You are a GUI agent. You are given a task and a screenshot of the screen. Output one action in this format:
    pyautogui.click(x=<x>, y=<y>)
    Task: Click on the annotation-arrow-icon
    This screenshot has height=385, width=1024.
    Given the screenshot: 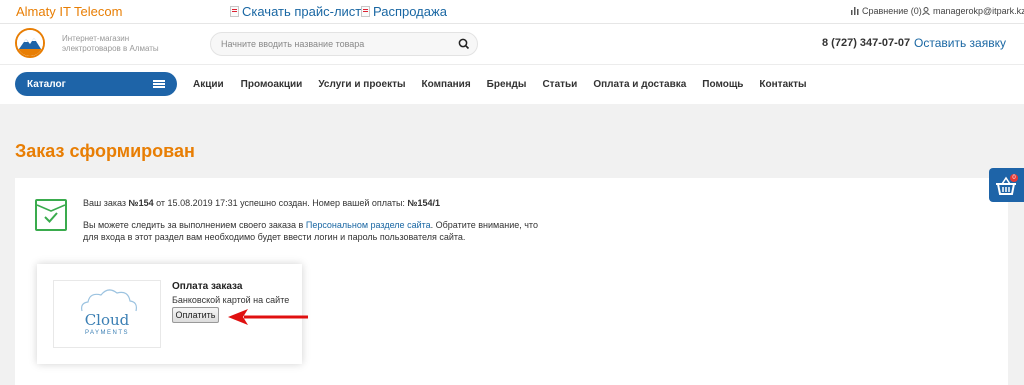 What is the action you would take?
    pyautogui.click(x=268, y=317)
    